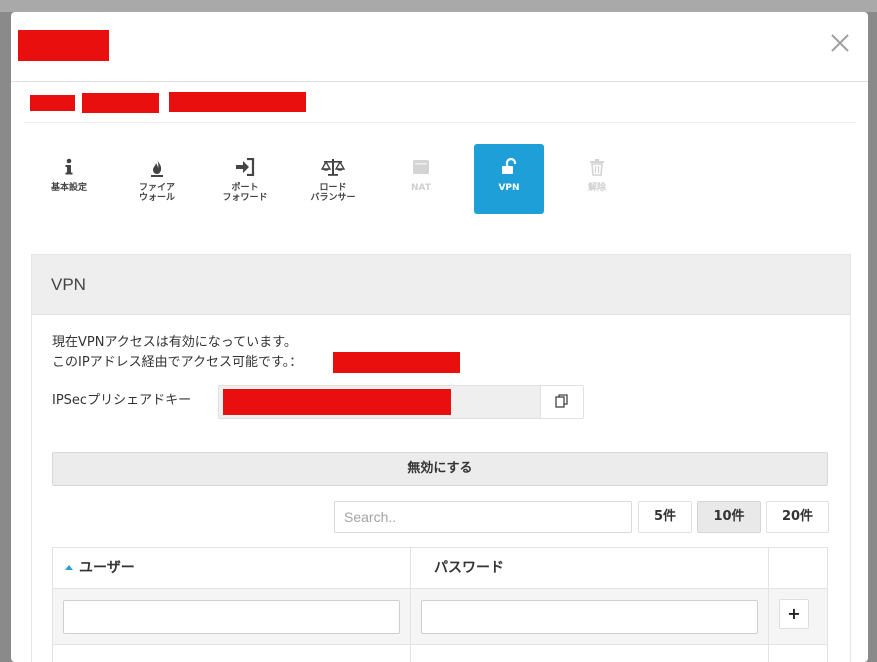 The image size is (877, 662). I want to click on copy-icon, so click(561, 401).